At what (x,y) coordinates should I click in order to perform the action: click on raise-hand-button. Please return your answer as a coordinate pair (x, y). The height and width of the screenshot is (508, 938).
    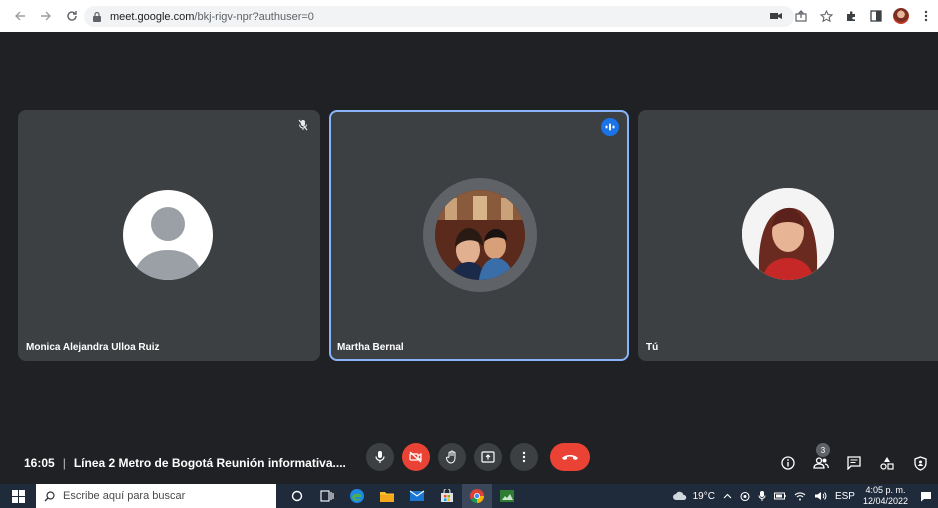
    Looking at the image, I should click on (452, 457).